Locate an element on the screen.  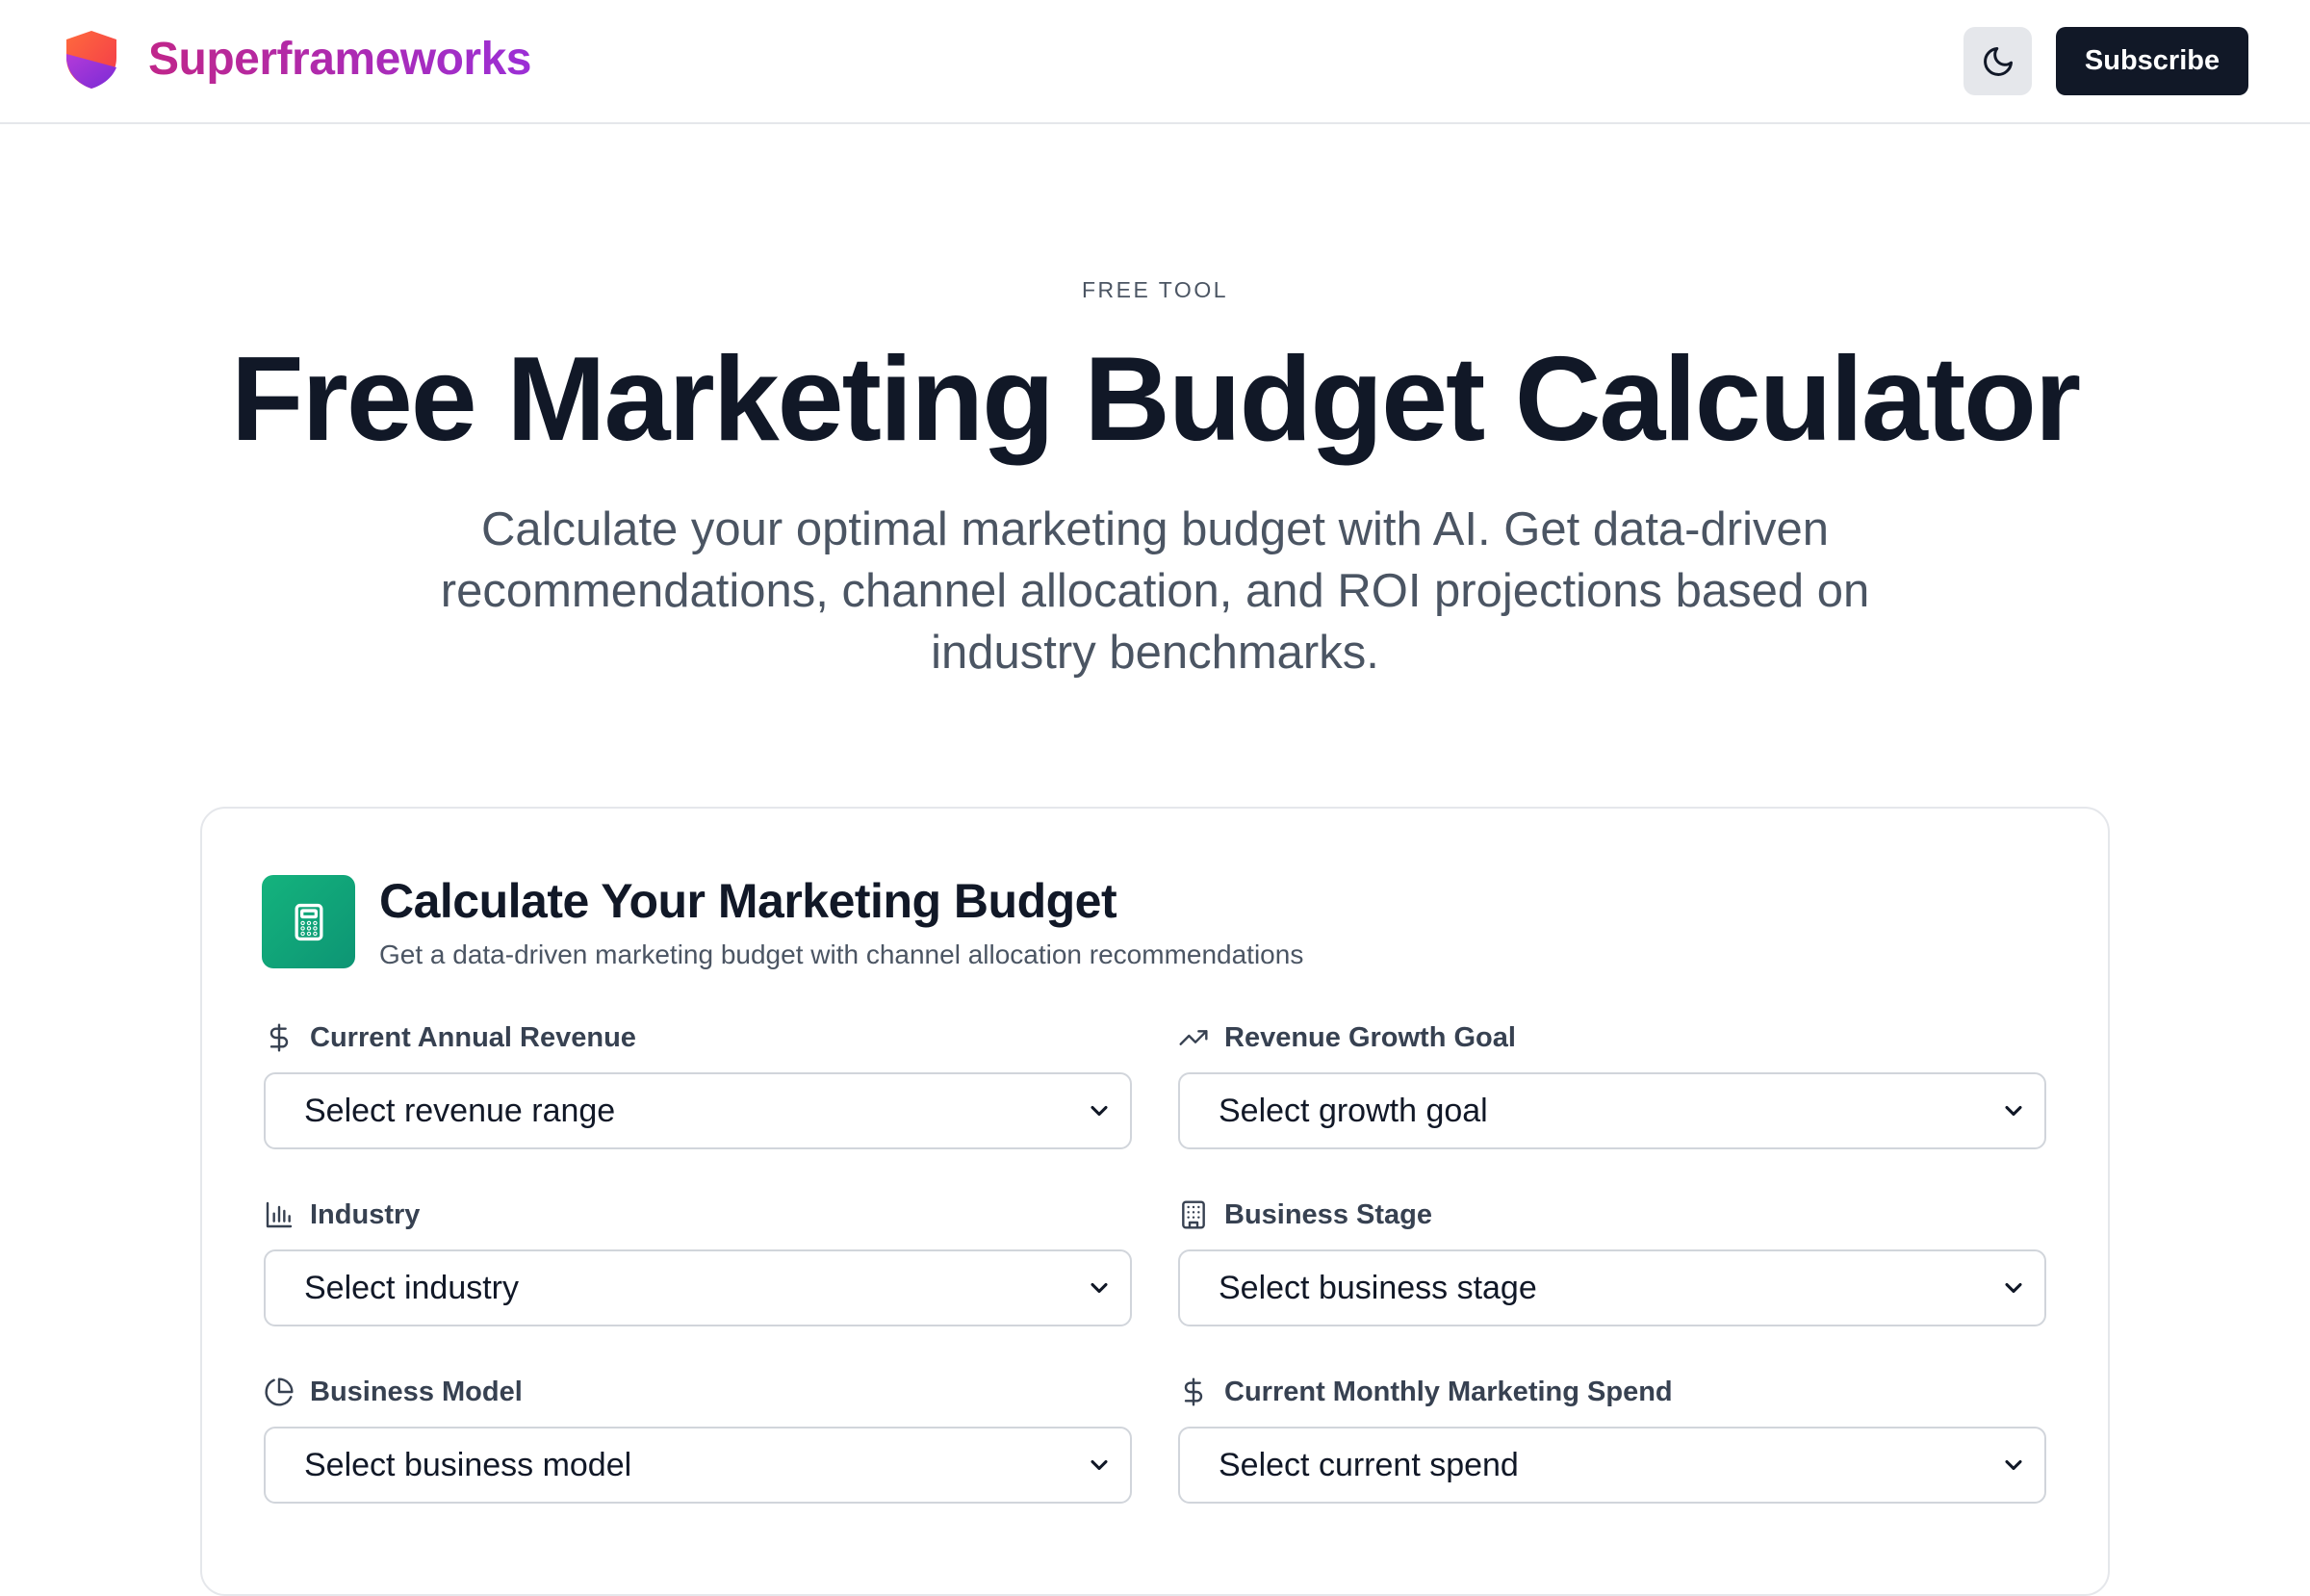
building-icon is located at coordinates (1193, 1215).